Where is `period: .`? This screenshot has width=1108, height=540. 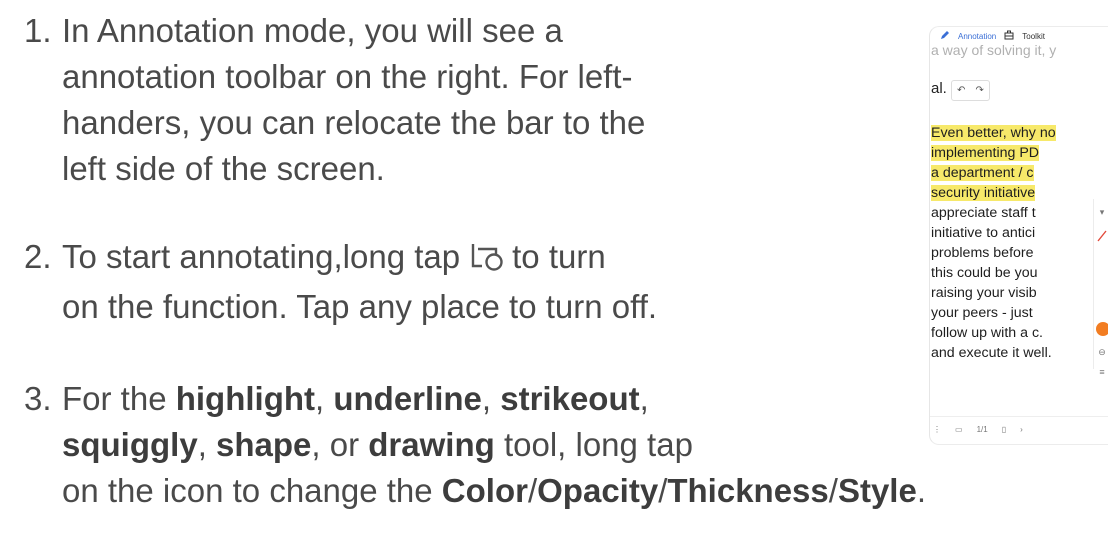 period: . is located at coordinates (921, 490).